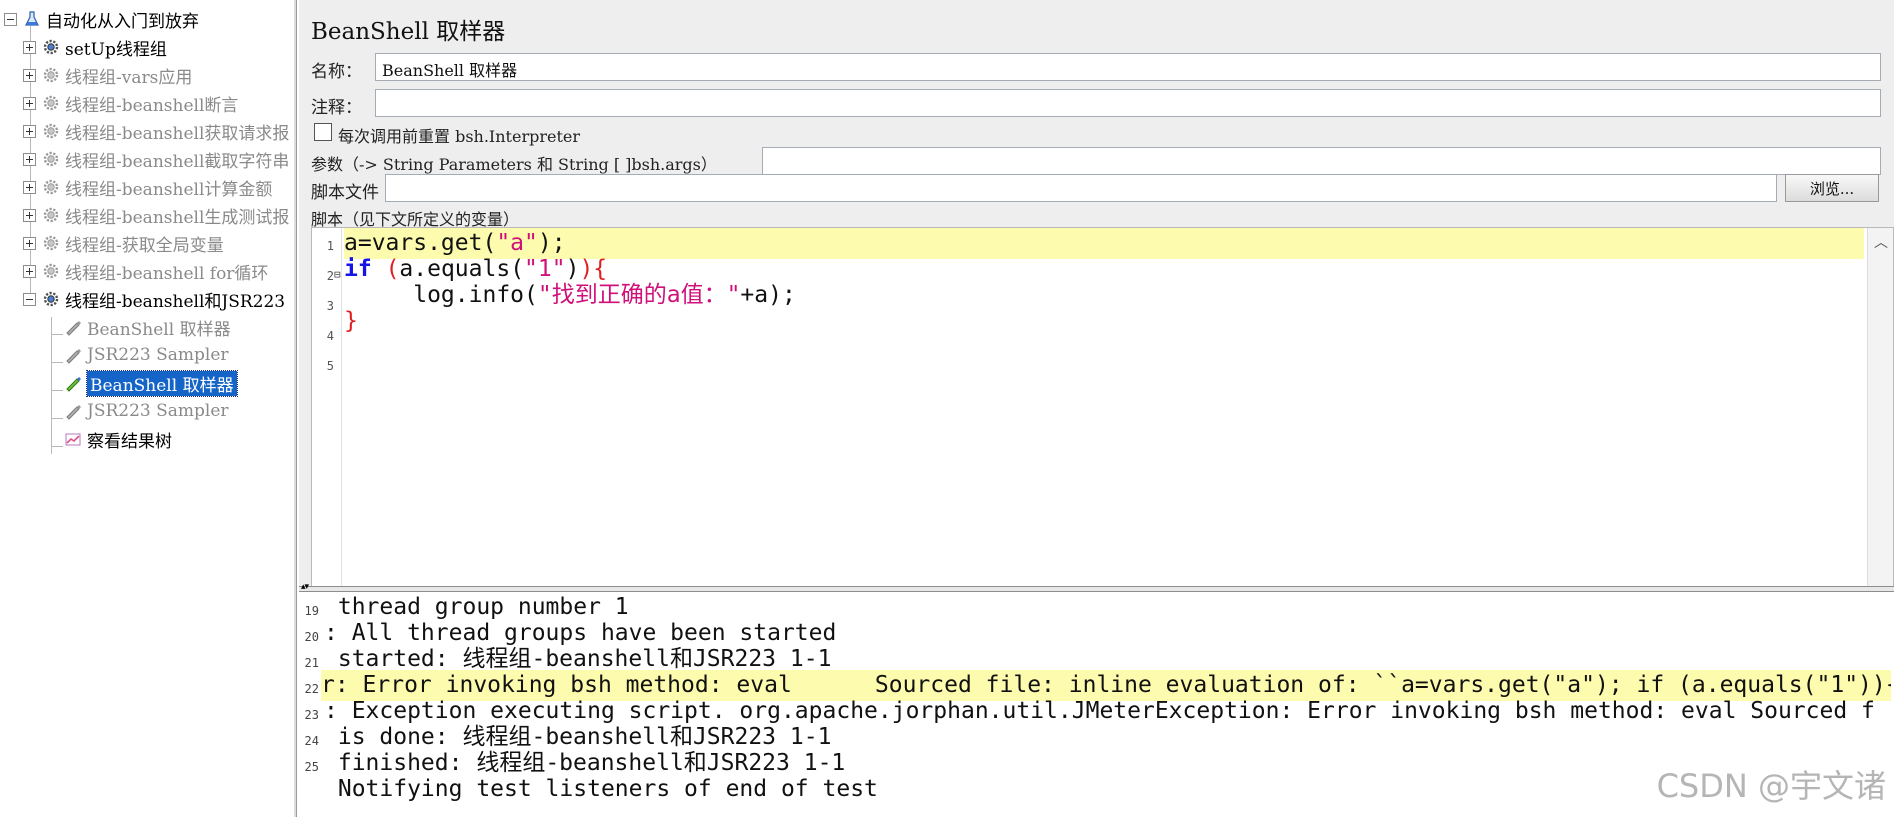  I want to click on code-token: "找到正确的a值：", so click(639, 295).